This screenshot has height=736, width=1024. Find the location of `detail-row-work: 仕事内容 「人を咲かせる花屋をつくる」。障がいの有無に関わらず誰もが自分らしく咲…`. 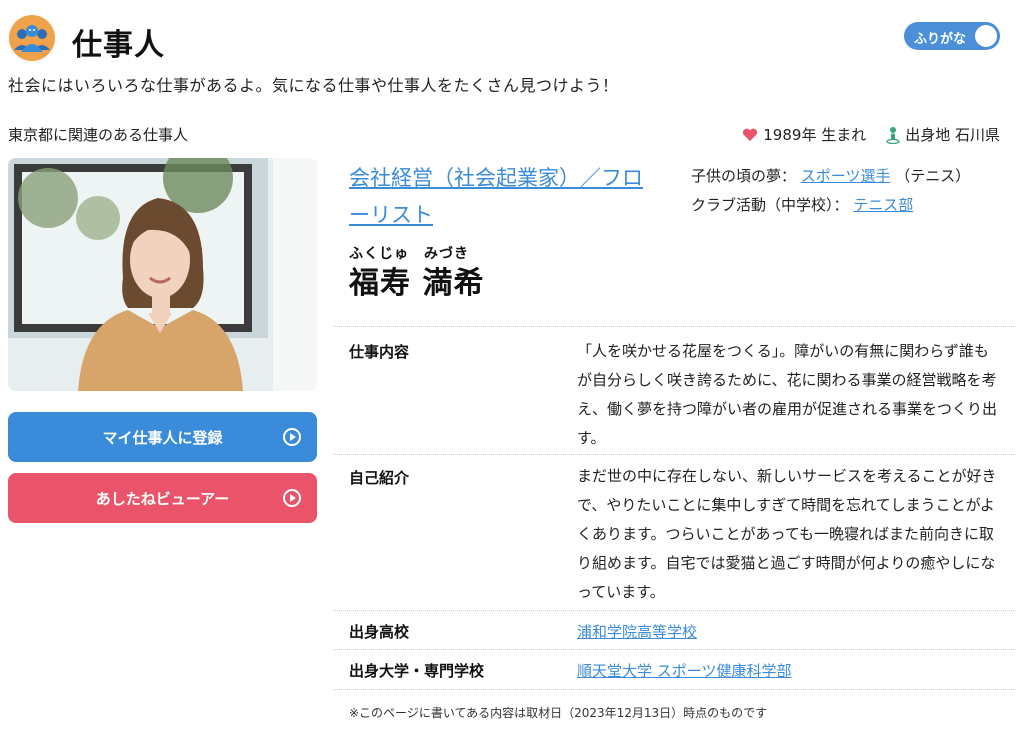

detail-row-work: 仕事内容 「人を咲かせる花屋をつくる」。障がいの有無に関わらず誰もが自分らしく咲… is located at coordinates (674, 390).